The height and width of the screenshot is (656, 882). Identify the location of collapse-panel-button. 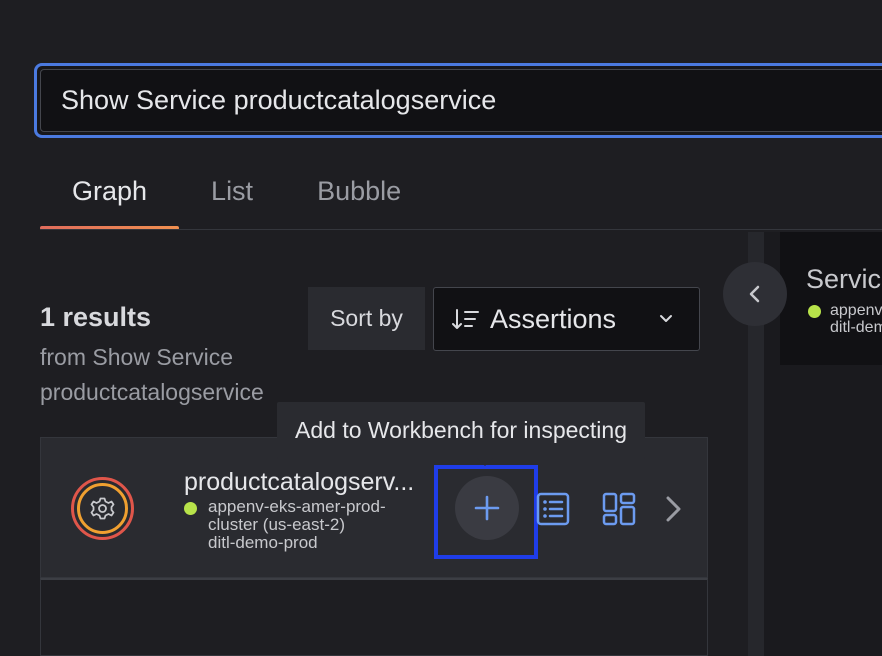
(755, 294).